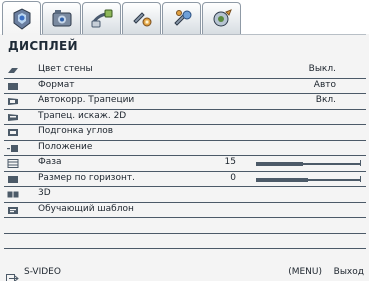 This screenshot has width=369, height=281. I want to click on tab-strip, so click(184, 17).